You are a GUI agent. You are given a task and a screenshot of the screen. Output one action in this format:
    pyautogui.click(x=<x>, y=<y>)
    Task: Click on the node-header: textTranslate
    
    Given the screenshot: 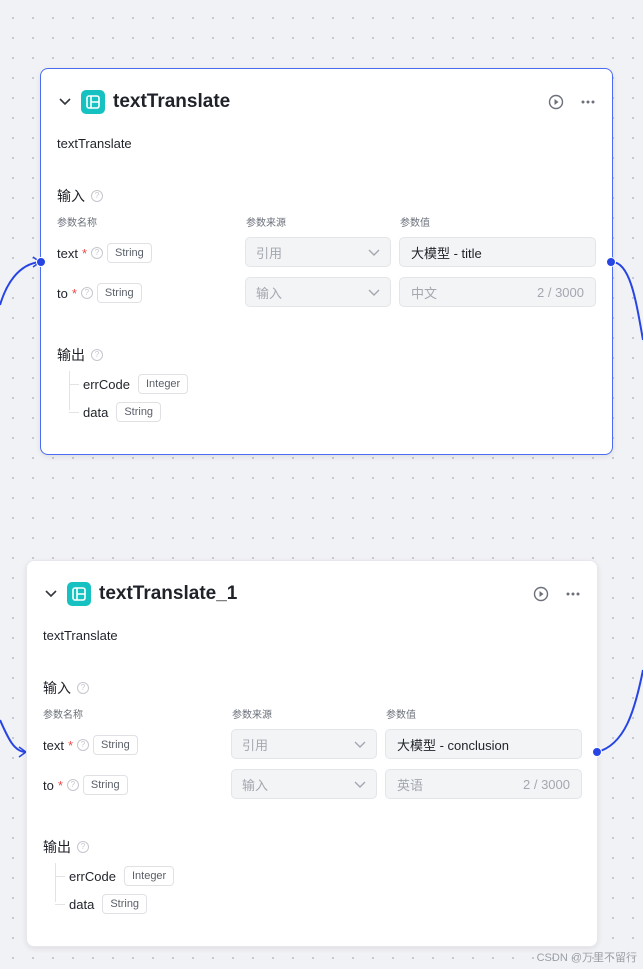 What is the action you would take?
    pyautogui.click(x=326, y=102)
    